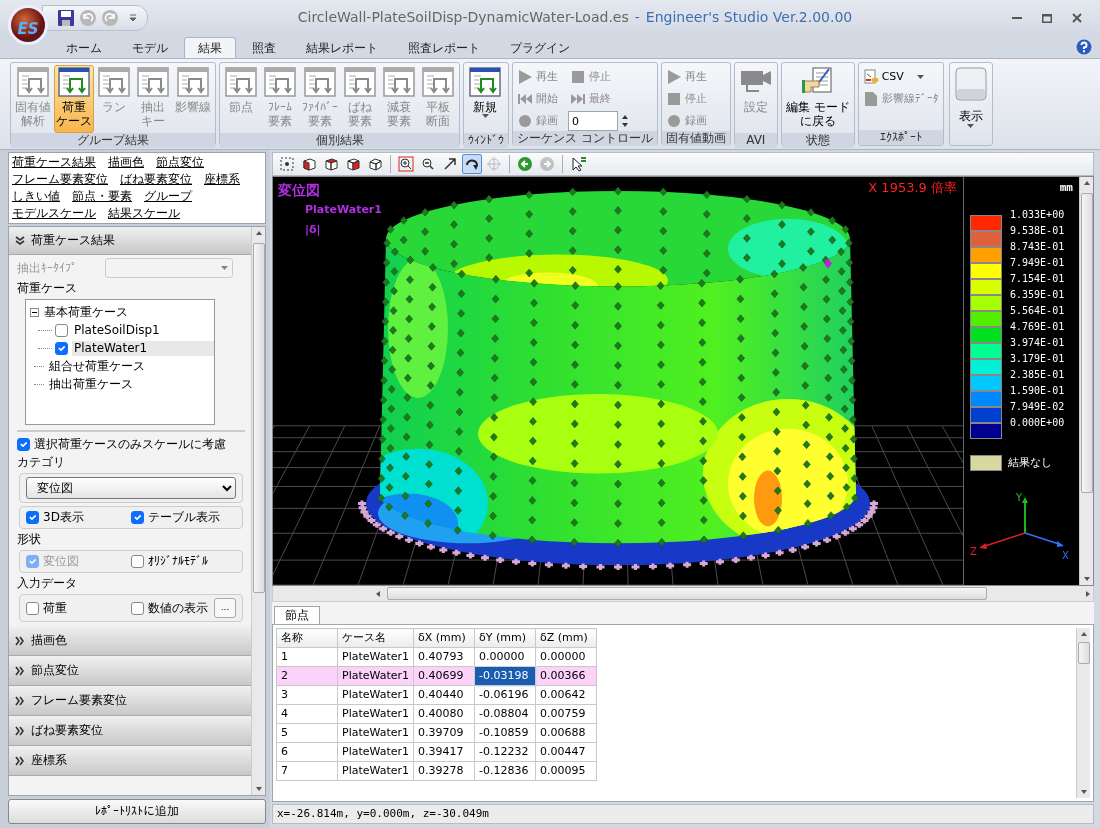 Image resolution: width=1100 pixels, height=828 pixels. What do you see at coordinates (130, 641) in the screenshot?
I see `section-header: 描画色` at bounding box center [130, 641].